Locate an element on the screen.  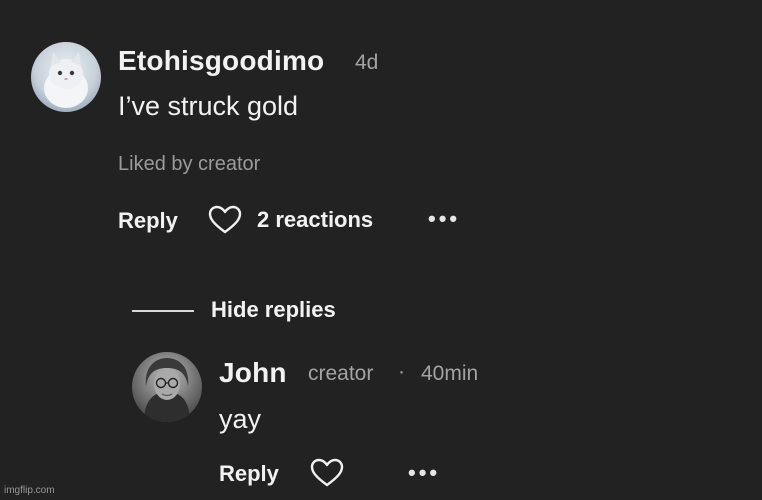
hide-replies-button: Hide replies is located at coordinates (273, 310).